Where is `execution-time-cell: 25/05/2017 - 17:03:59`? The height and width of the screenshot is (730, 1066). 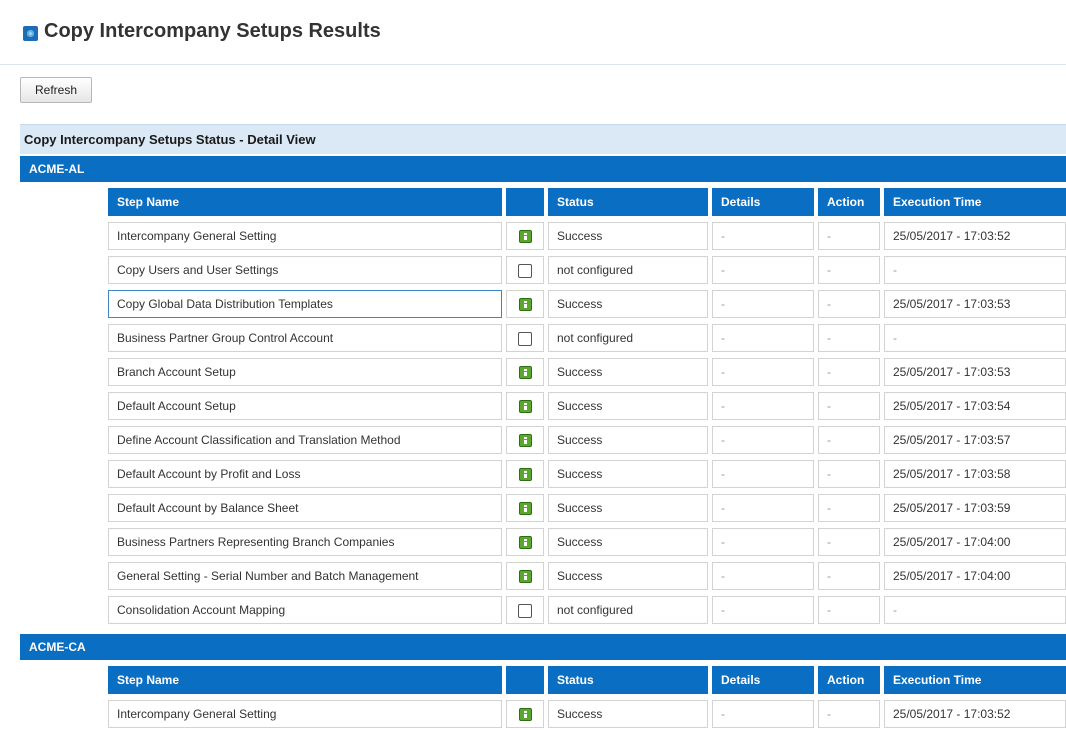
execution-time-cell: 25/05/2017 - 17:03:59 is located at coordinates (975, 508).